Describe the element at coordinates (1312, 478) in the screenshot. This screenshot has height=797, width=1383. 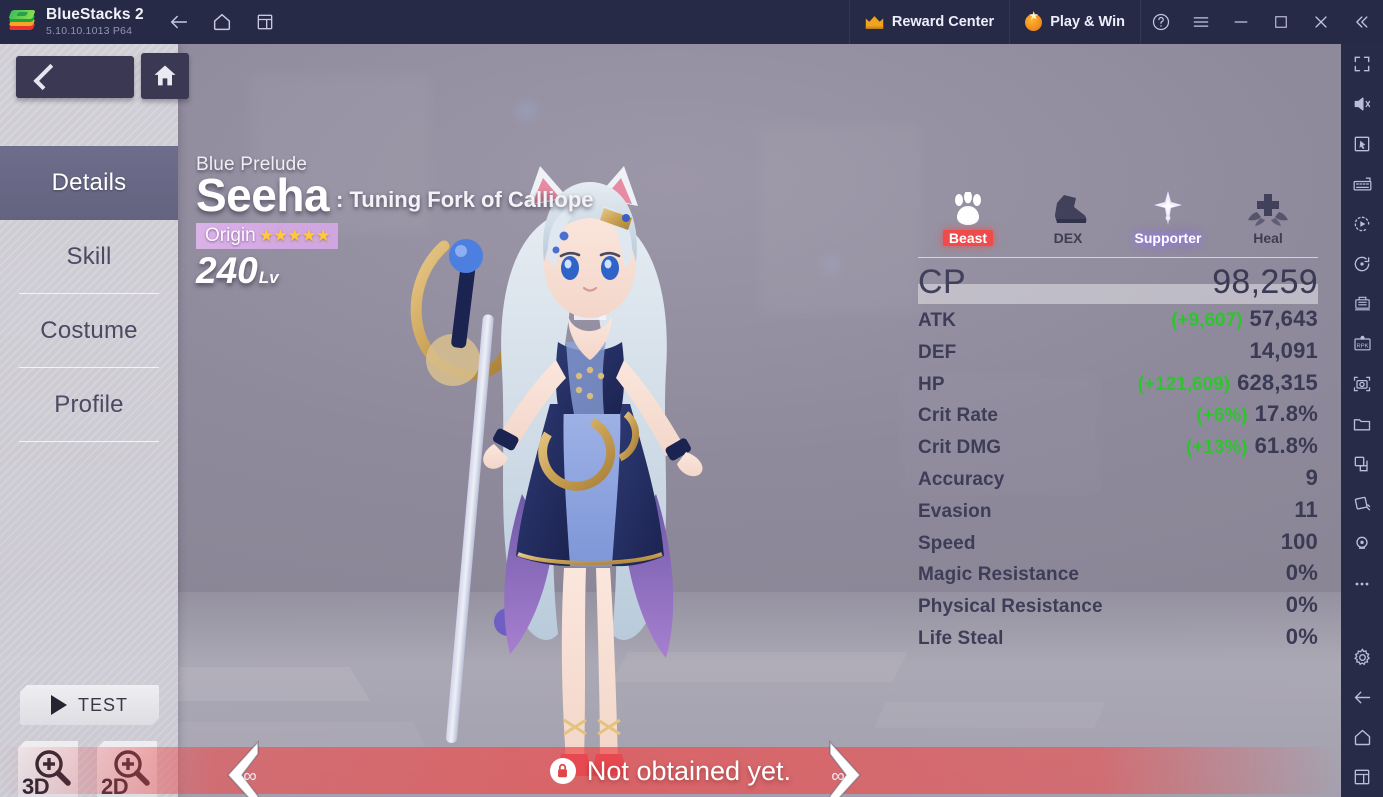
I see `stat-value-group: 9` at that location.